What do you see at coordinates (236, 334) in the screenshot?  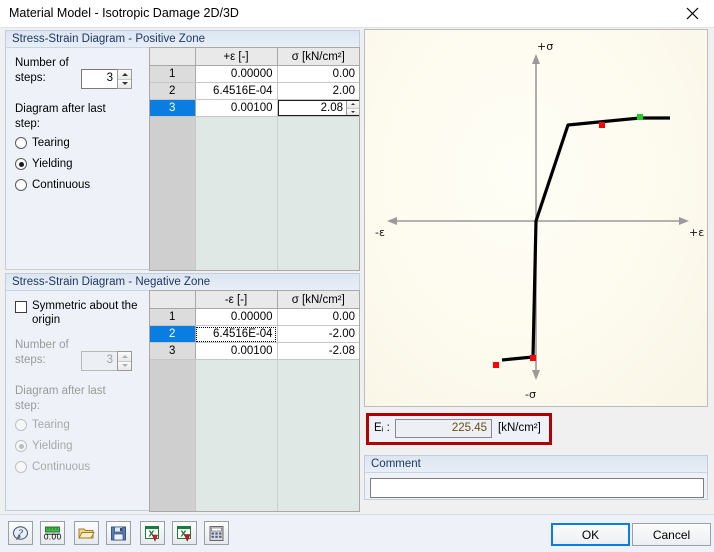 I see `negative-row-2-strain: 6.4516E-04` at bounding box center [236, 334].